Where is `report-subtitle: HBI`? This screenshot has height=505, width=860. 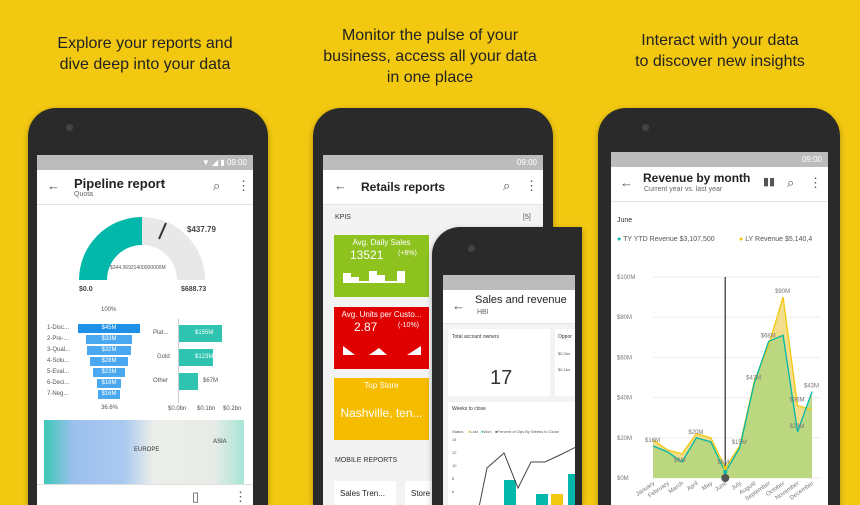 report-subtitle: HBI is located at coordinates (483, 312).